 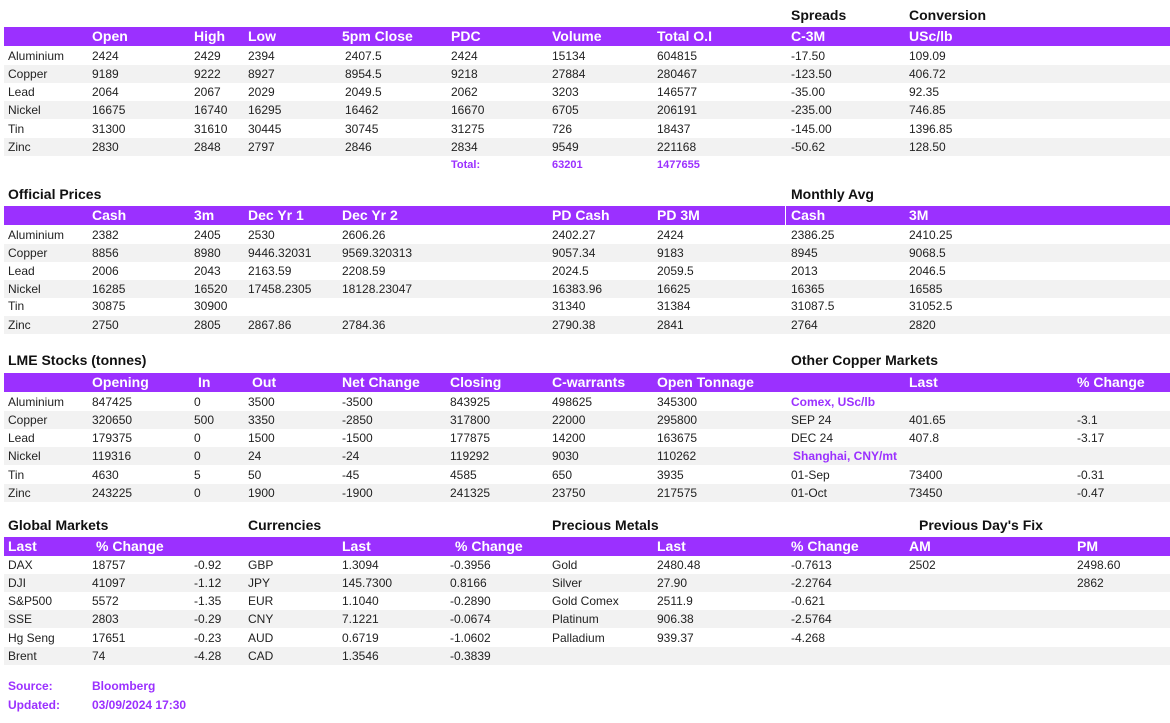 What do you see at coordinates (470, 438) in the screenshot?
I see `cell: 177875` at bounding box center [470, 438].